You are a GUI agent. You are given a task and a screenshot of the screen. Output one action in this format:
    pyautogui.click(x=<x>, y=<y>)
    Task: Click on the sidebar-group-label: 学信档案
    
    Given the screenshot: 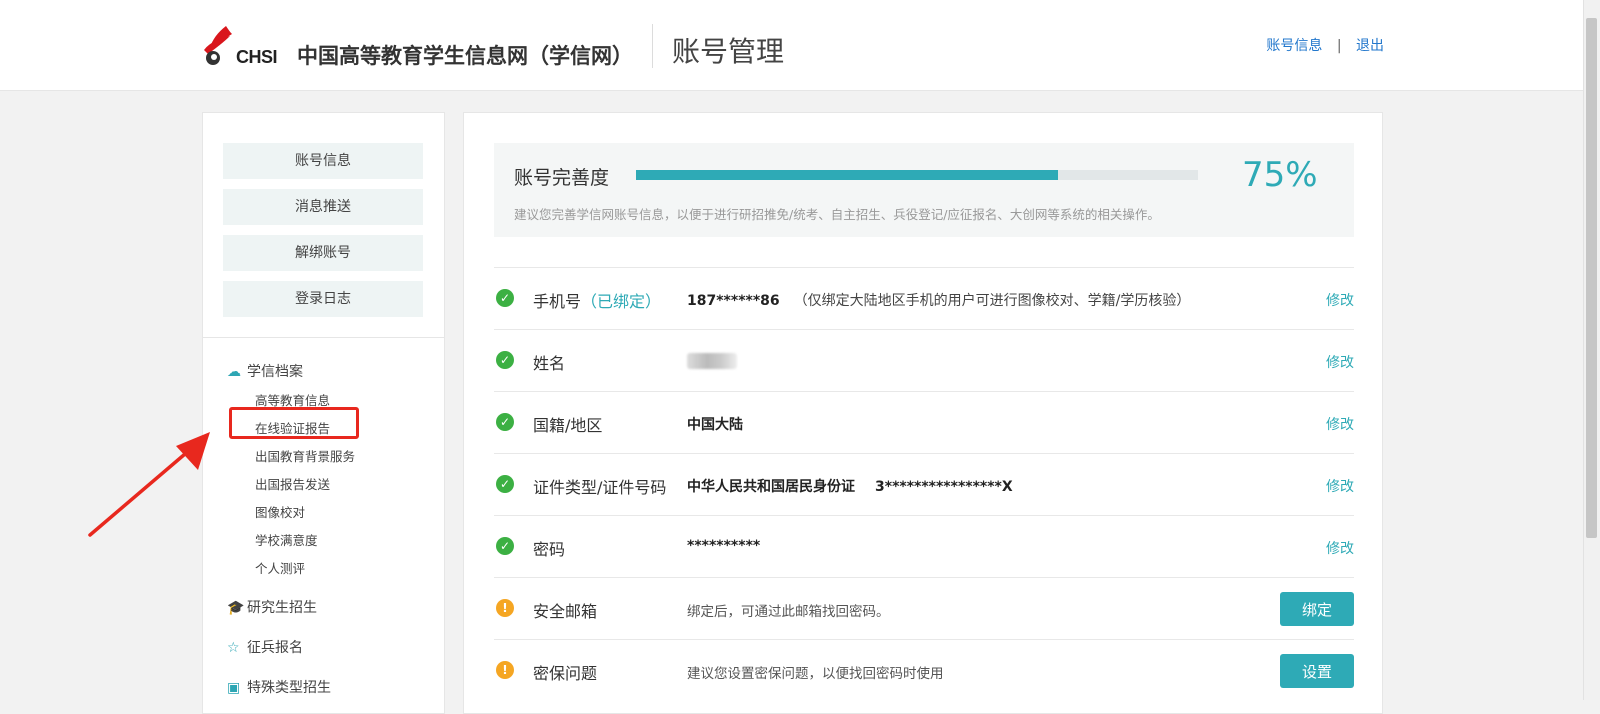 What is the action you would take?
    pyautogui.click(x=275, y=372)
    